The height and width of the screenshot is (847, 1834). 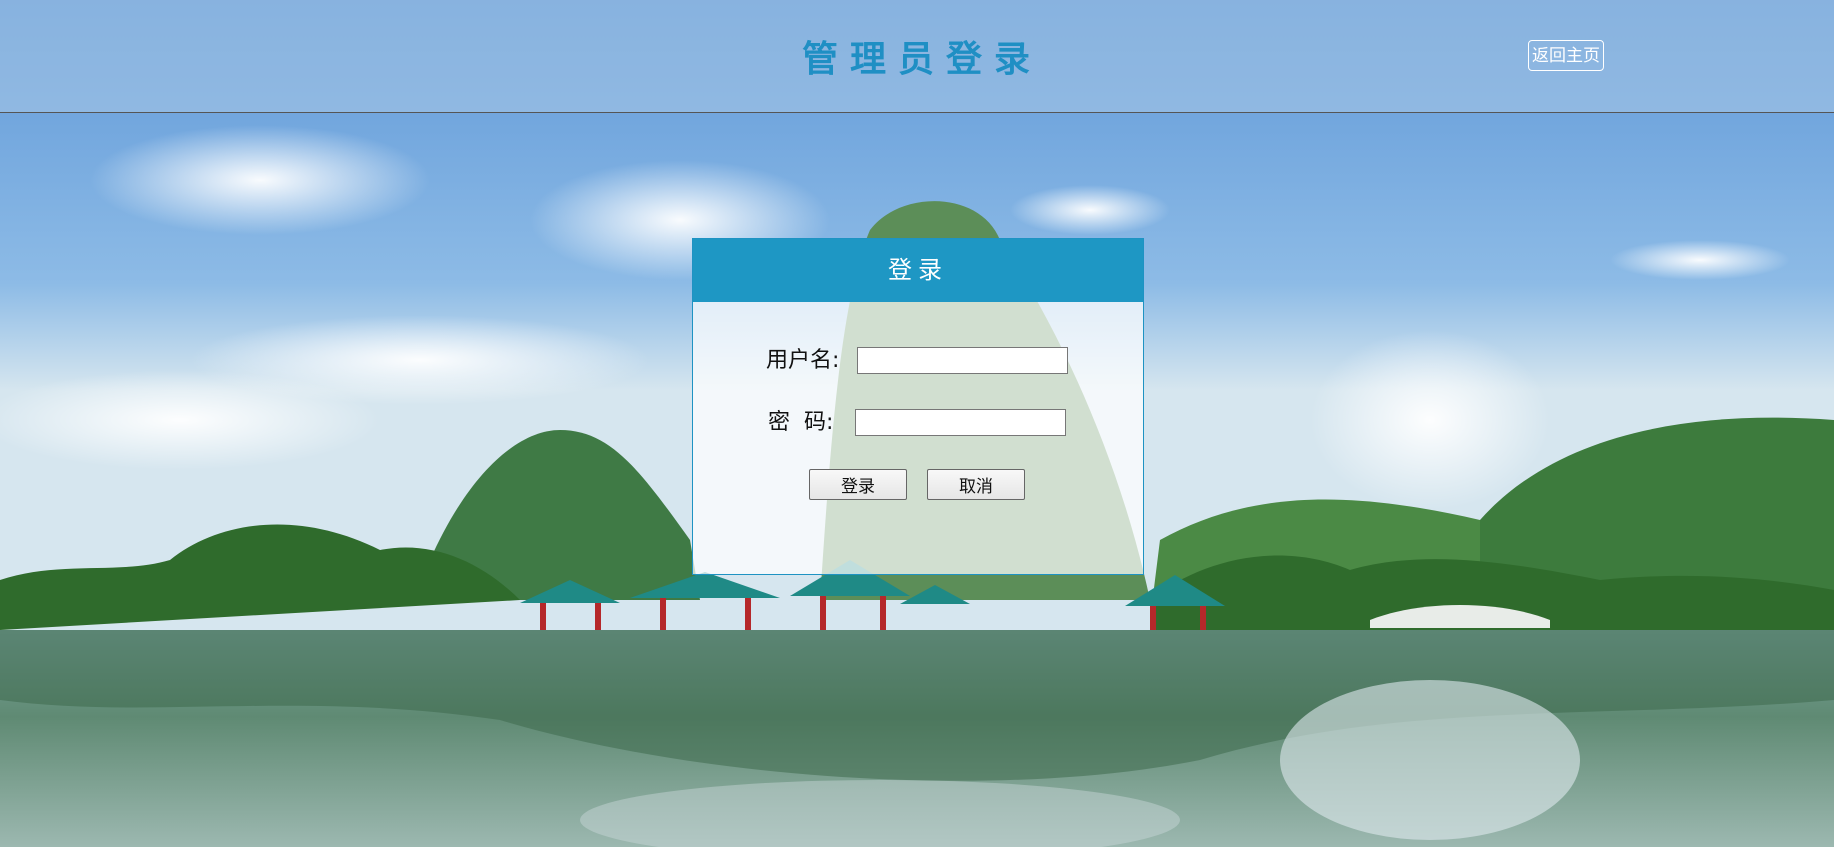 What do you see at coordinates (960, 422) in the screenshot?
I see `password-input` at bounding box center [960, 422].